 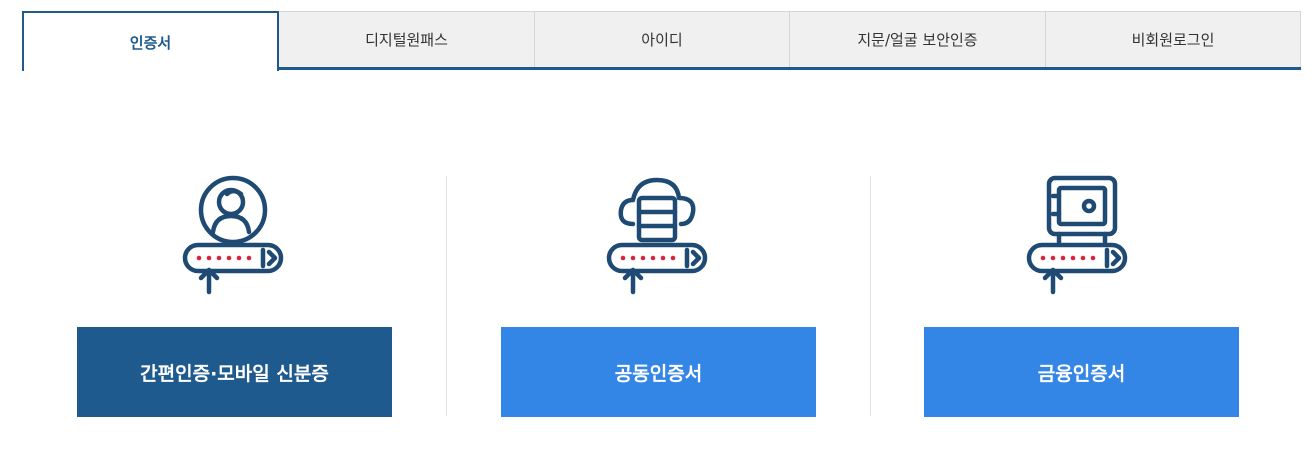 I want to click on tab-label: 인증서, so click(x=150, y=42).